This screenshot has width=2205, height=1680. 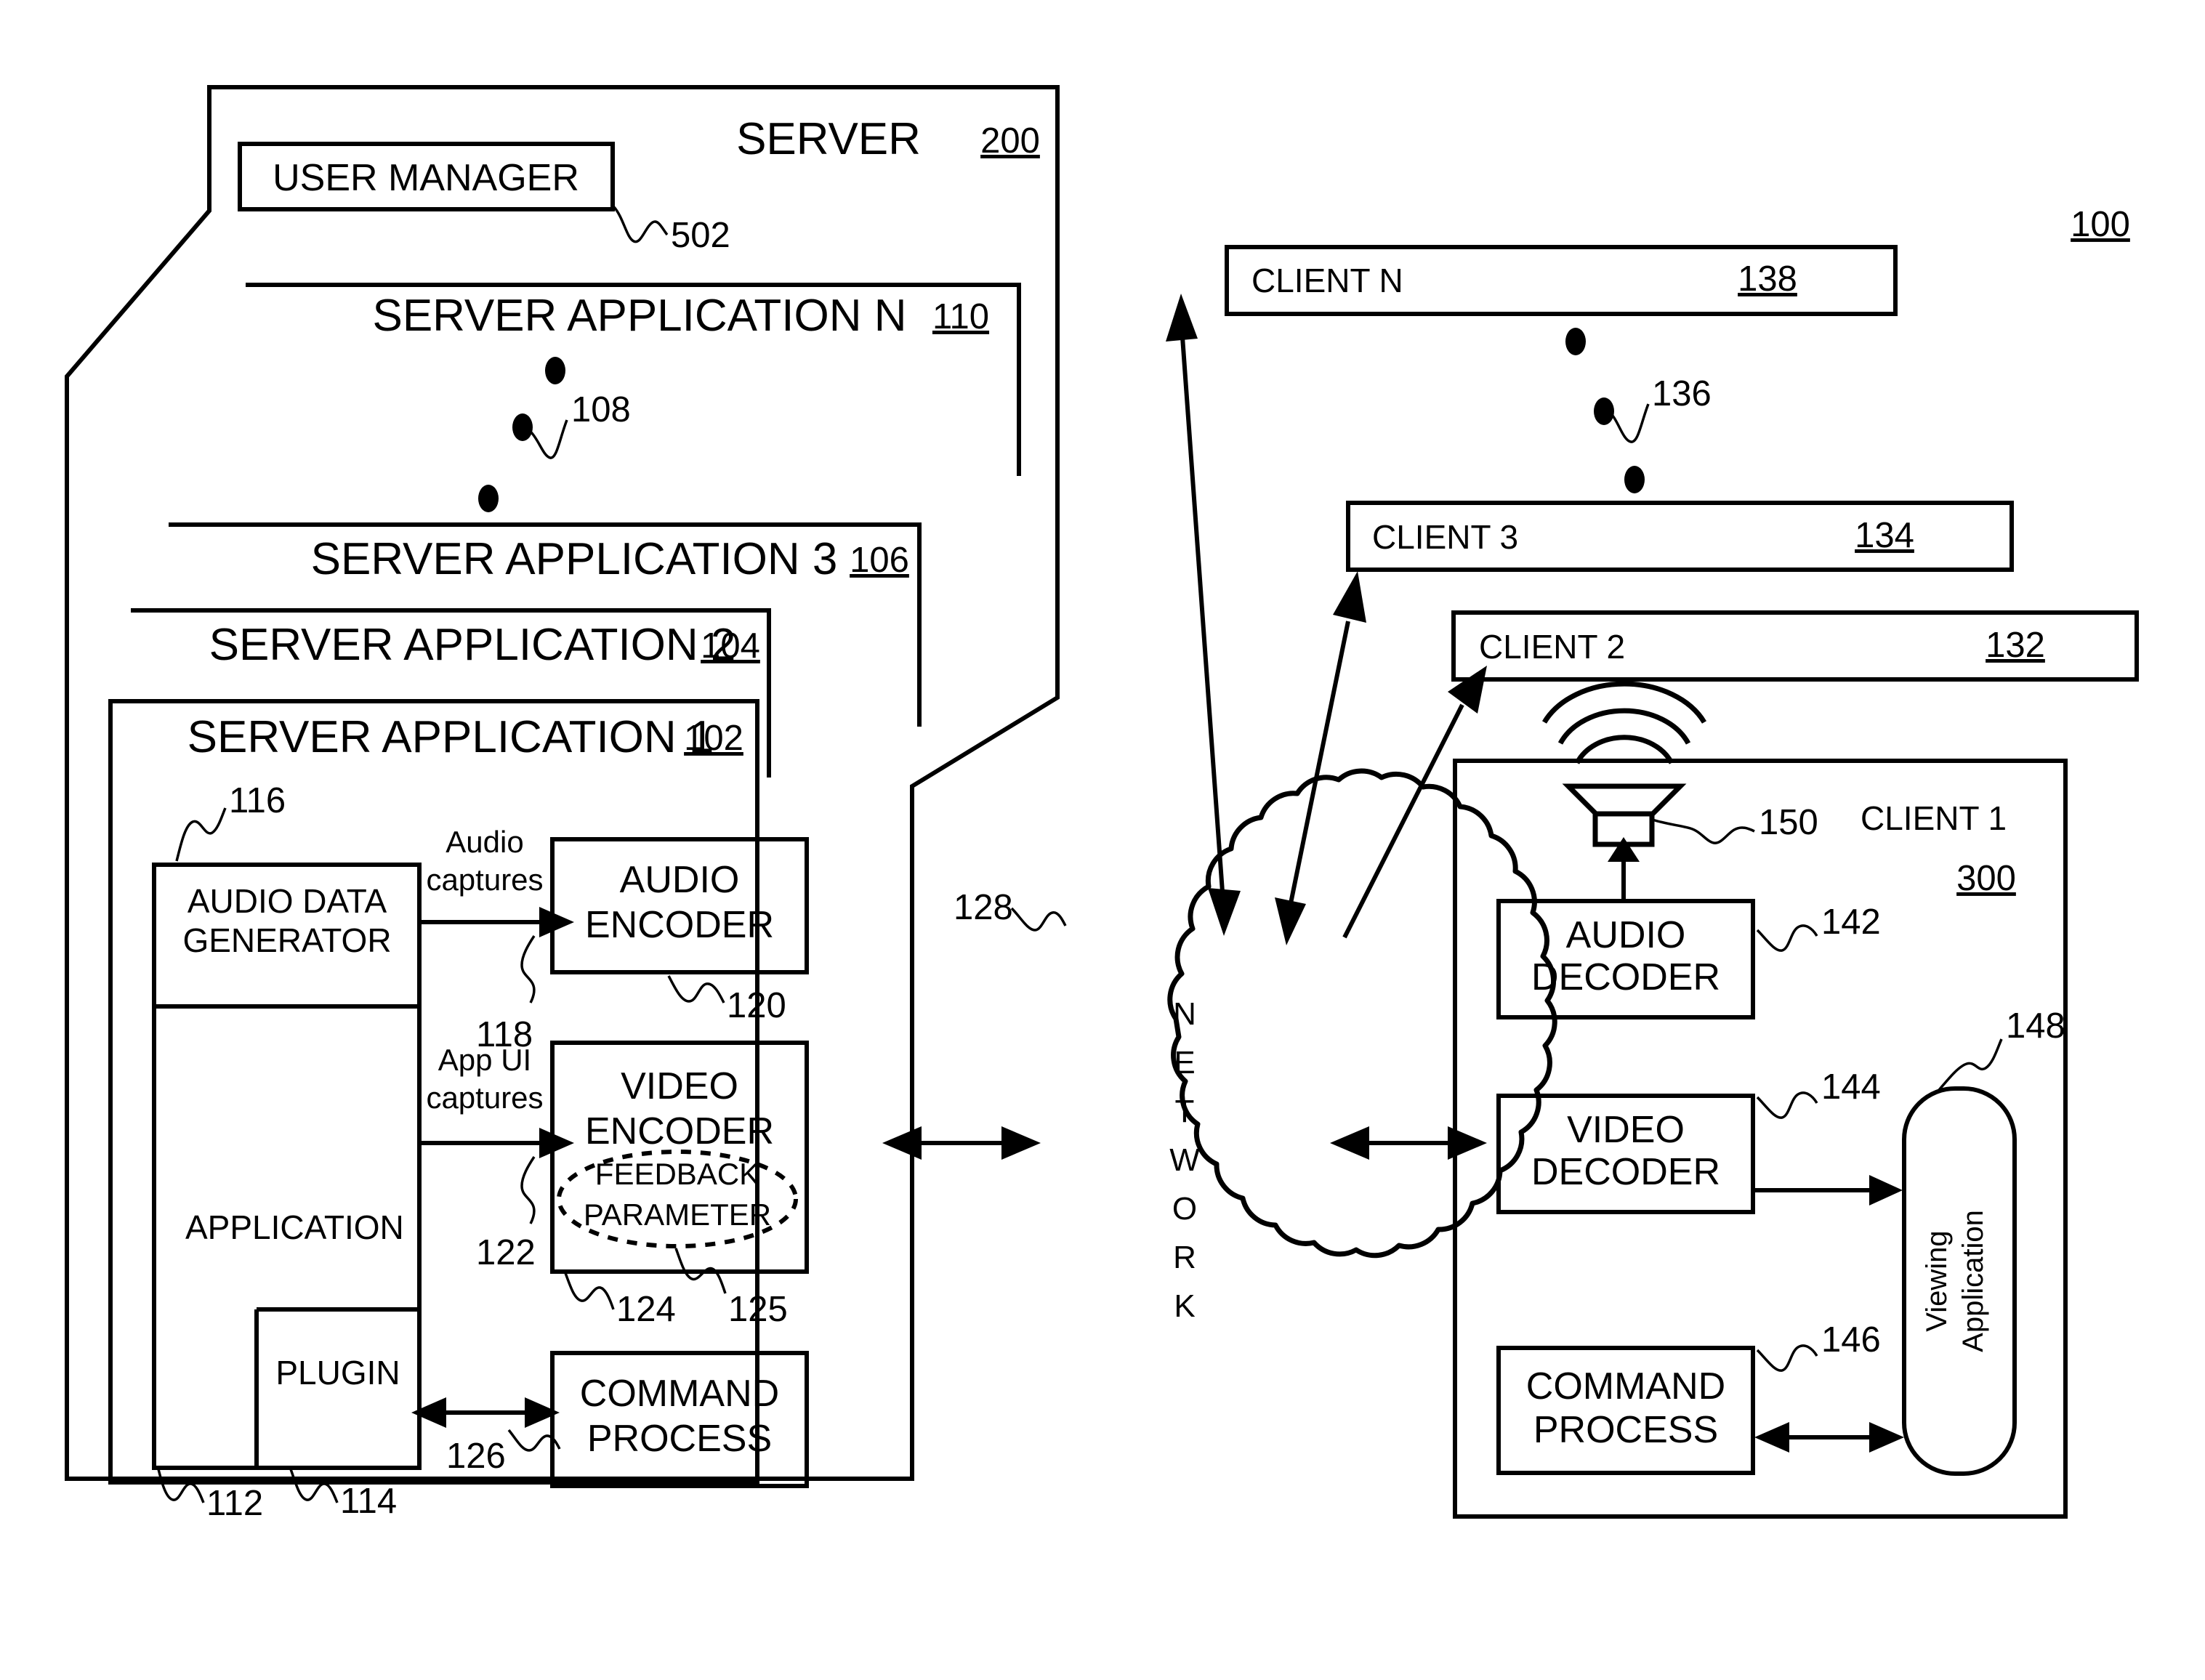 I want to click on server-apps-ellipsis-ref: 108, so click(x=601, y=409).